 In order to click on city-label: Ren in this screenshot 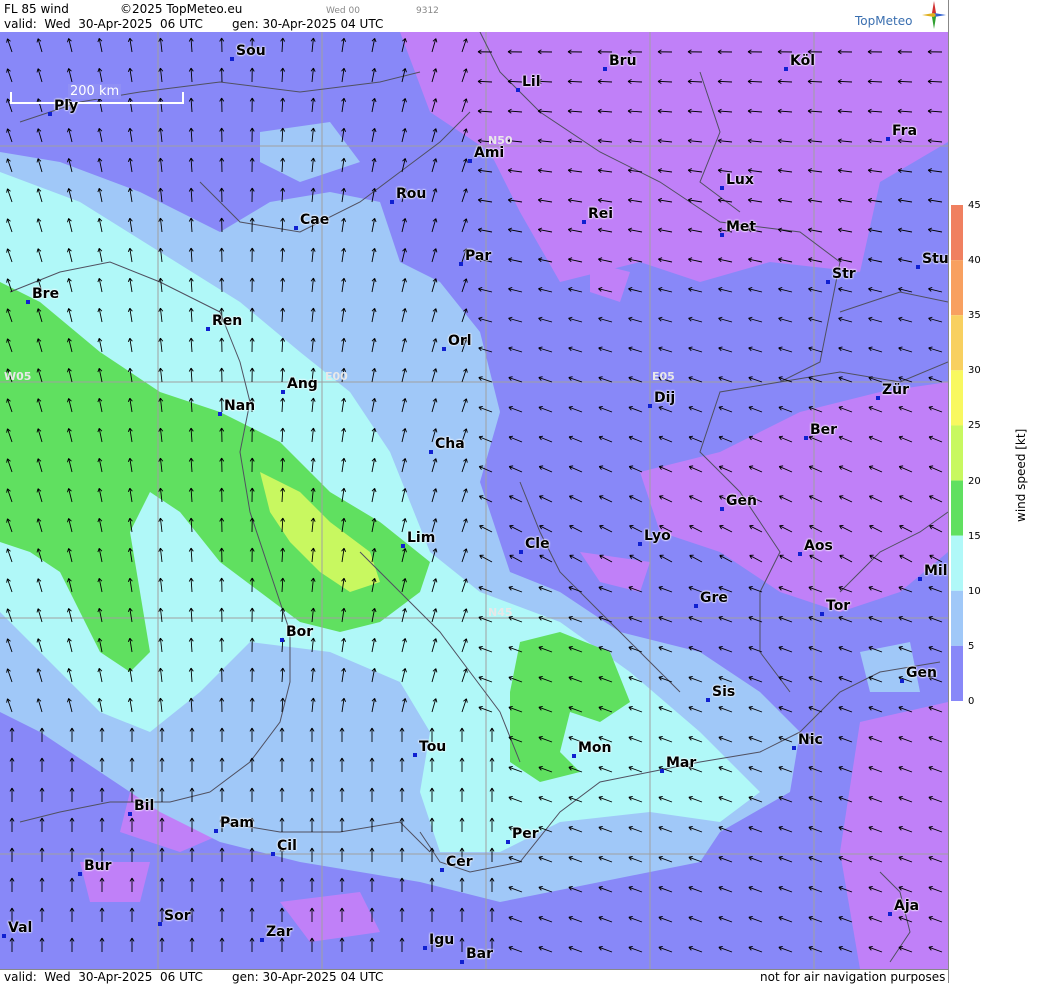, I will do `click(227, 321)`.